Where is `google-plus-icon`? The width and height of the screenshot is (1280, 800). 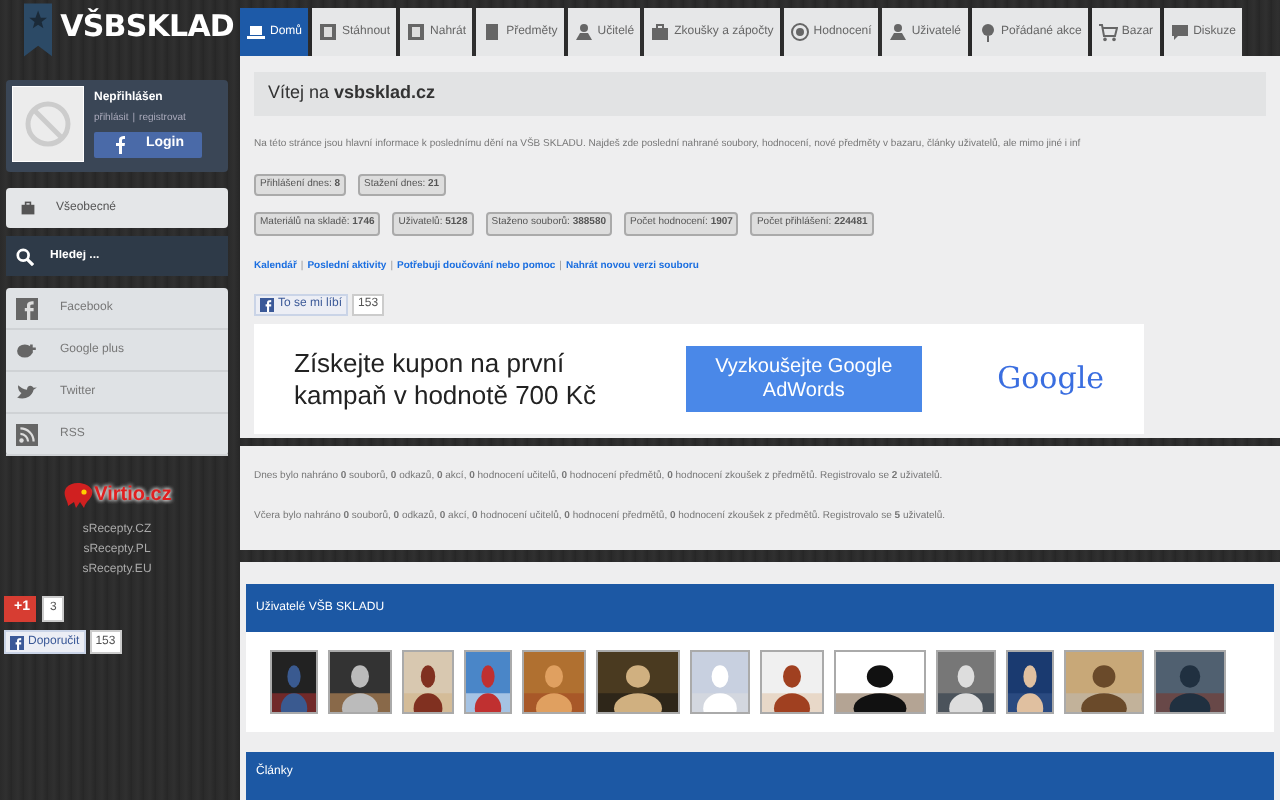
google-plus-icon is located at coordinates (27, 350).